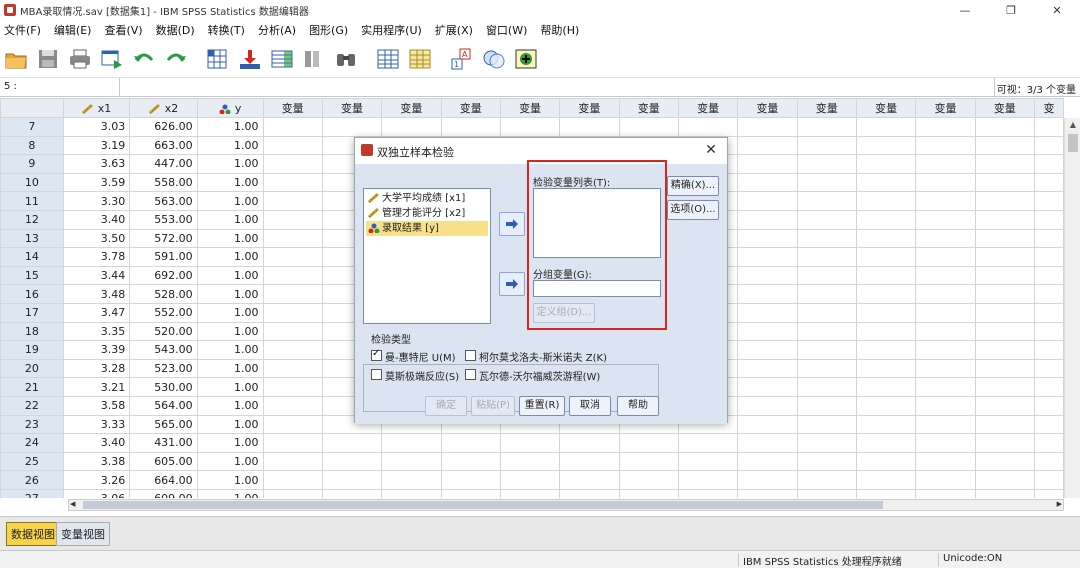 The width and height of the screenshot is (1080, 568). I want to click on cell-x1: 3.19, so click(96, 145).